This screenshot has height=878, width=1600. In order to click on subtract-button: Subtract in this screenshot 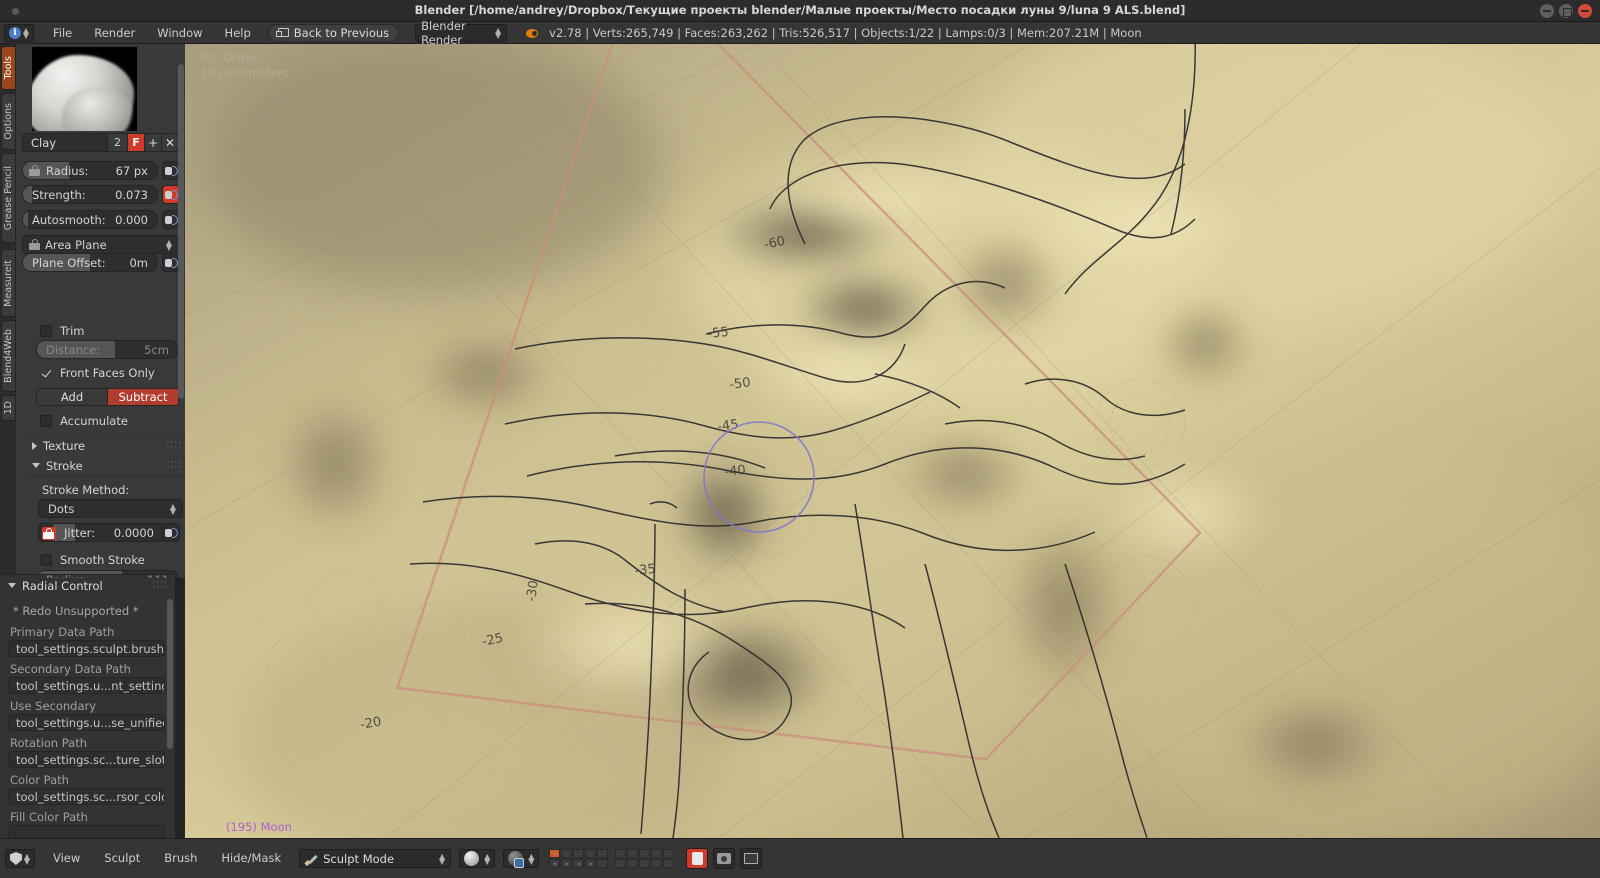, I will do `click(143, 397)`.